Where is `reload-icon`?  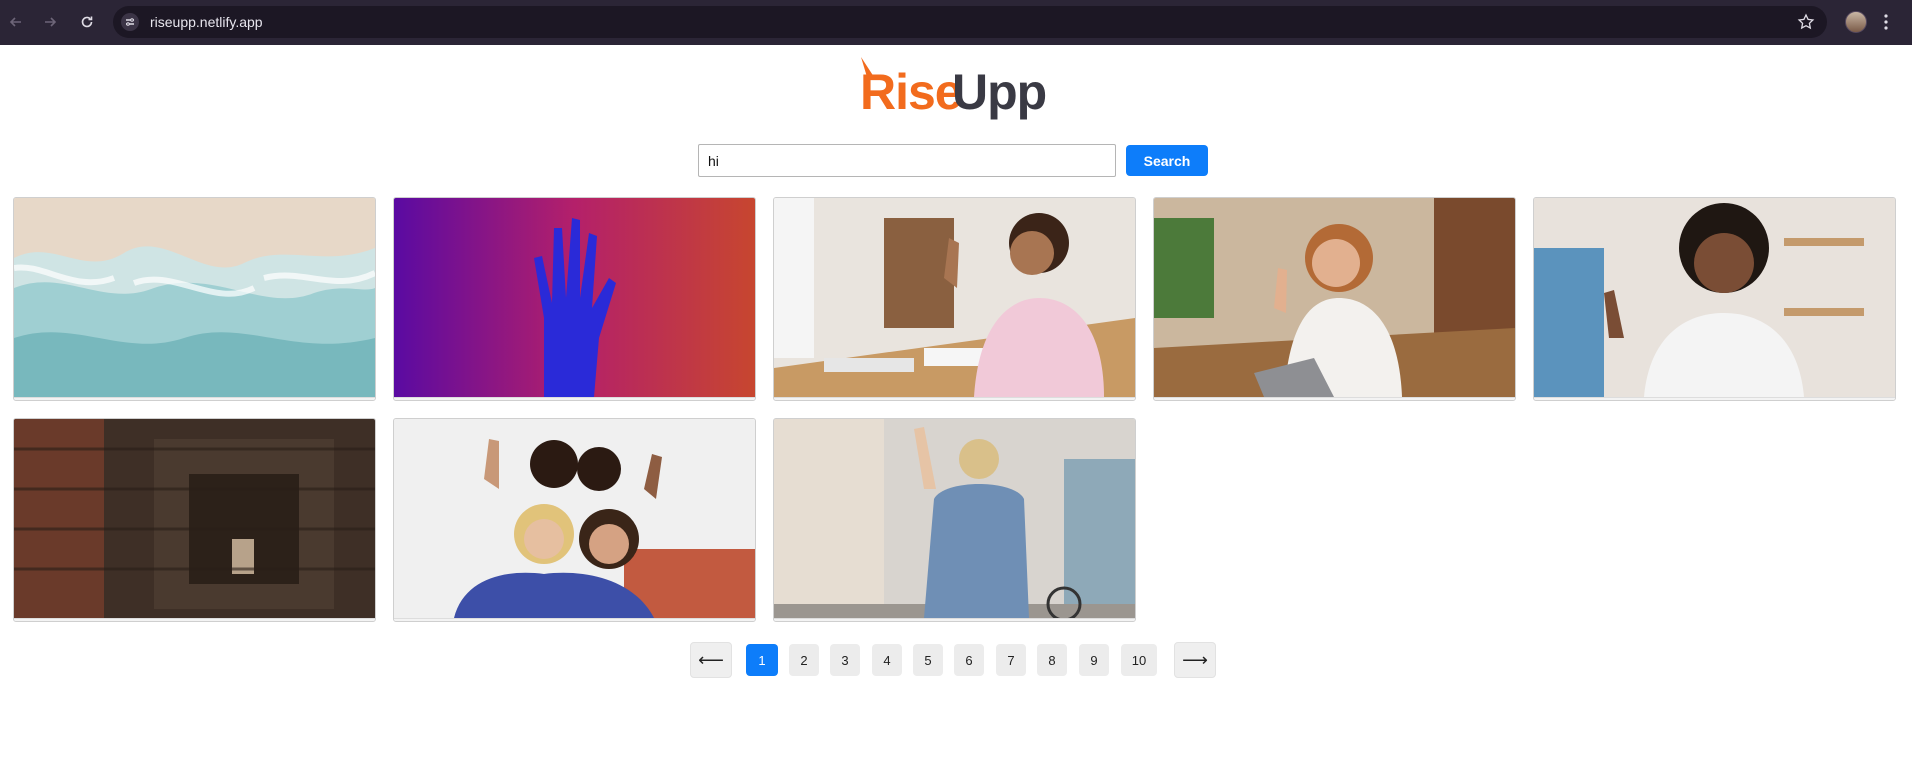 reload-icon is located at coordinates (87, 22).